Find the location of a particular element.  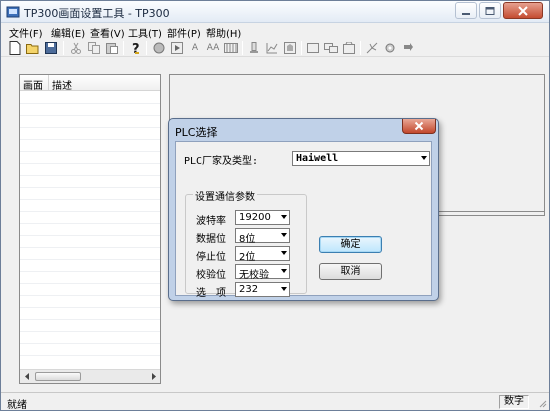

toolbar: ? A AA is located at coordinates (275, 48).